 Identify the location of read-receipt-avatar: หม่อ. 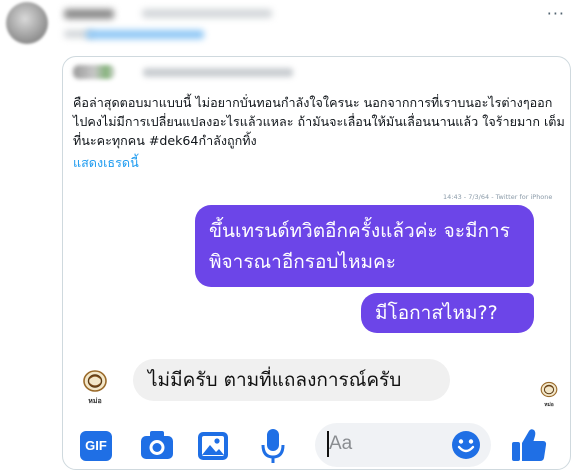
(549, 395).